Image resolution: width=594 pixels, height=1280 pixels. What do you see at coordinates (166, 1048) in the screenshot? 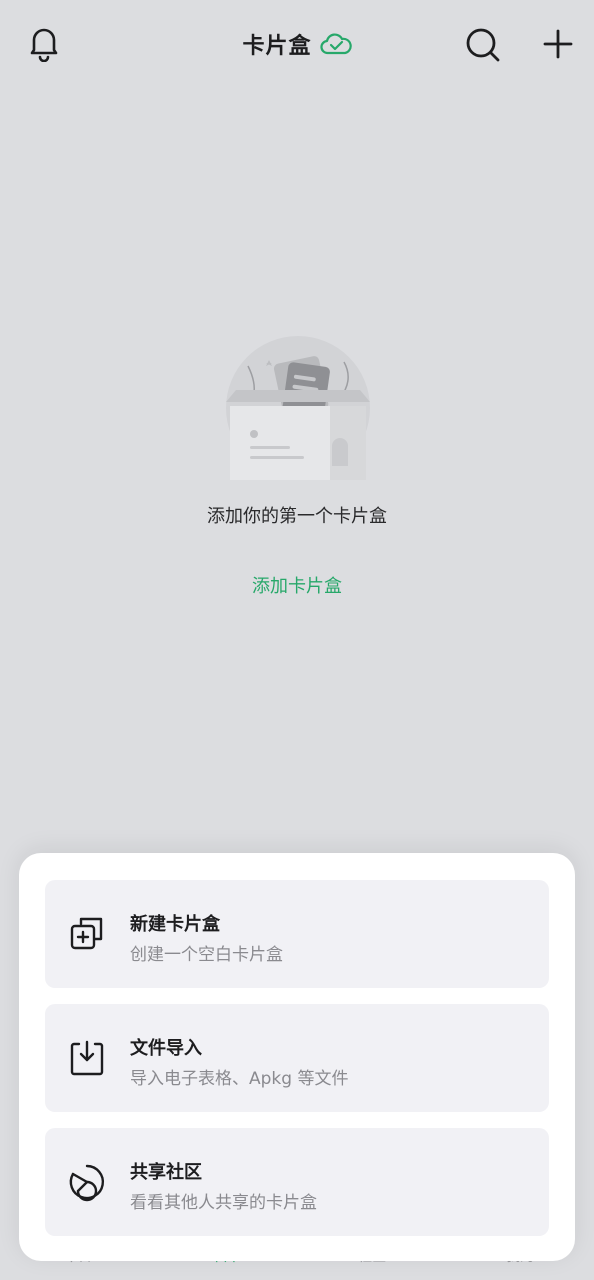
I see `option-title: 文件导入` at bounding box center [166, 1048].